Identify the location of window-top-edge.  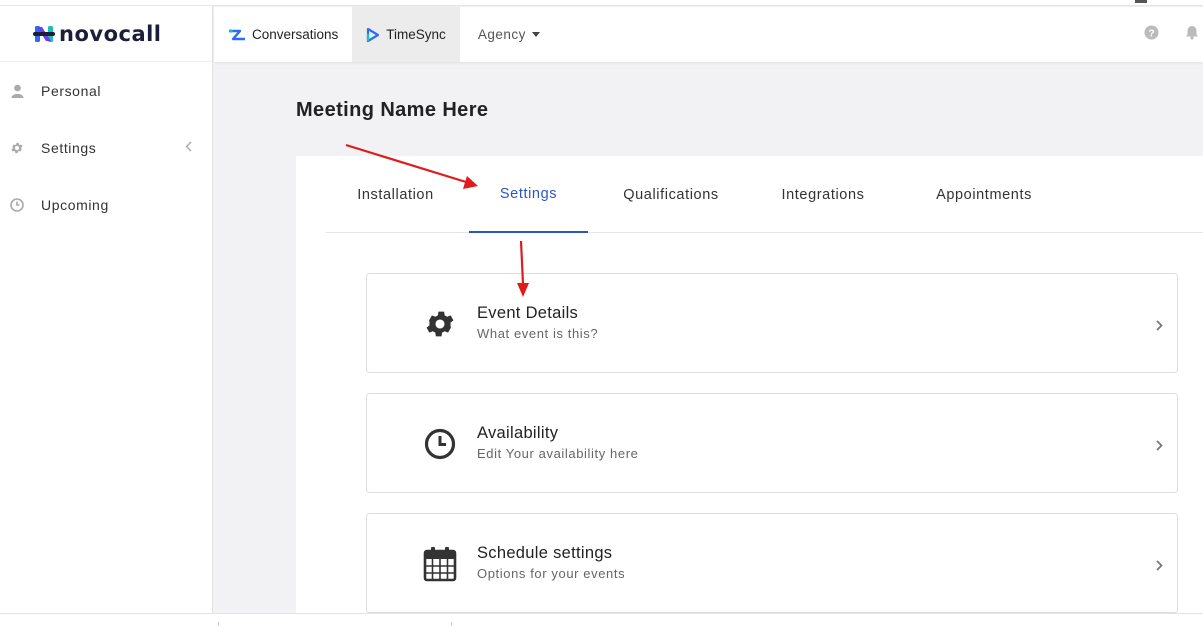
(601, 3).